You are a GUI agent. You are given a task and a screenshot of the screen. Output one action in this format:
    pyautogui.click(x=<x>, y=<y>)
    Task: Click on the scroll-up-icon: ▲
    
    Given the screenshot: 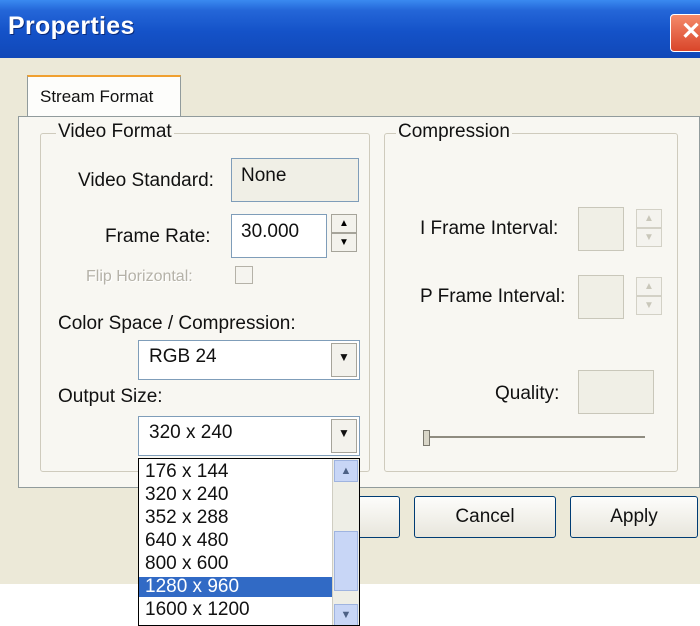 What is the action you would take?
    pyautogui.click(x=346, y=471)
    